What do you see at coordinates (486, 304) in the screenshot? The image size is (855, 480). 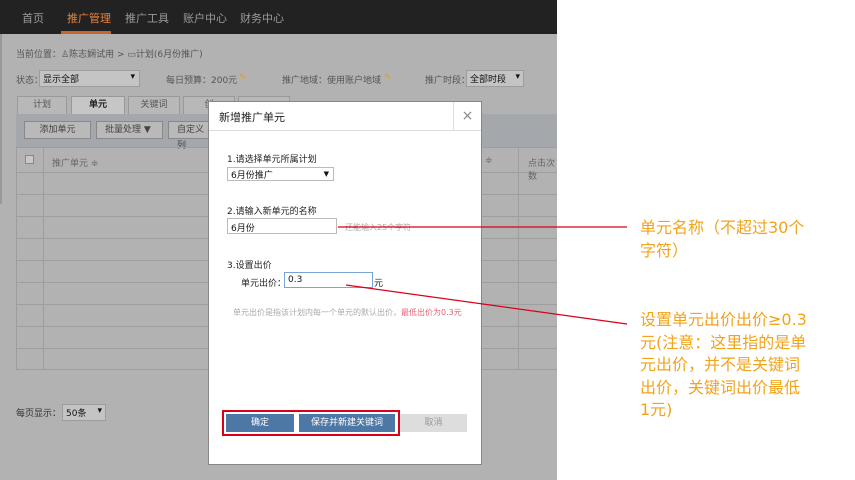 I see `bid-pointer-line` at bounding box center [486, 304].